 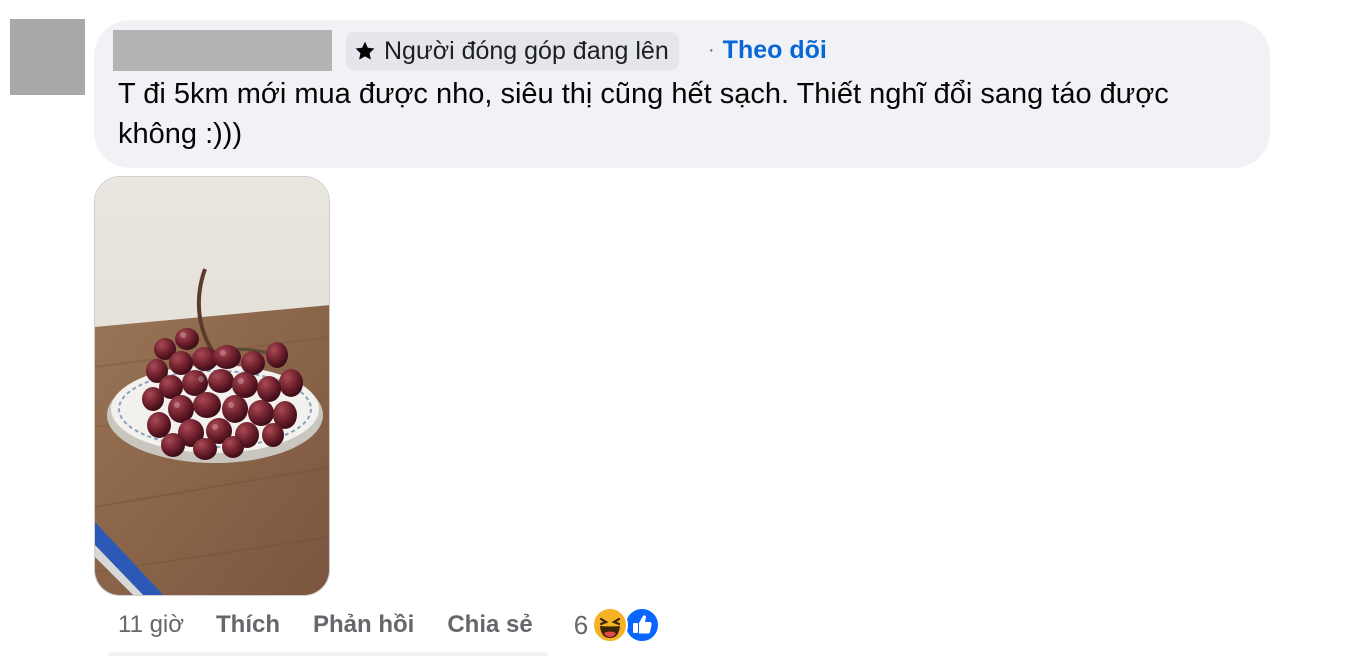 I want to click on share-button: Chia sẻ, so click(x=489, y=625).